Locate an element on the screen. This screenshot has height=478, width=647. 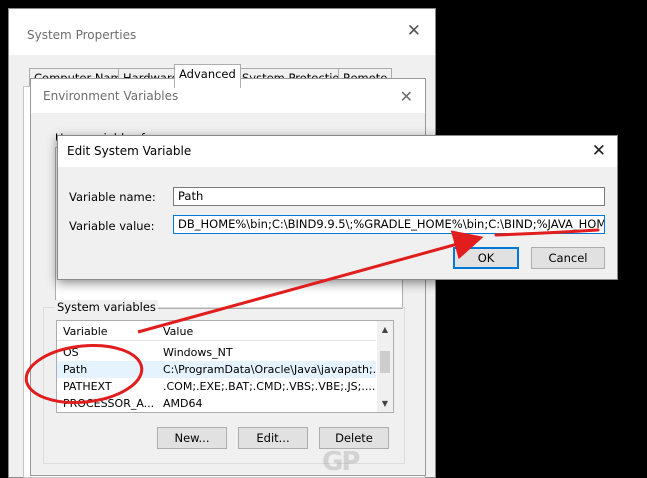
vertical-scrollbar: ▲ ▼ is located at coordinates (385, 366).